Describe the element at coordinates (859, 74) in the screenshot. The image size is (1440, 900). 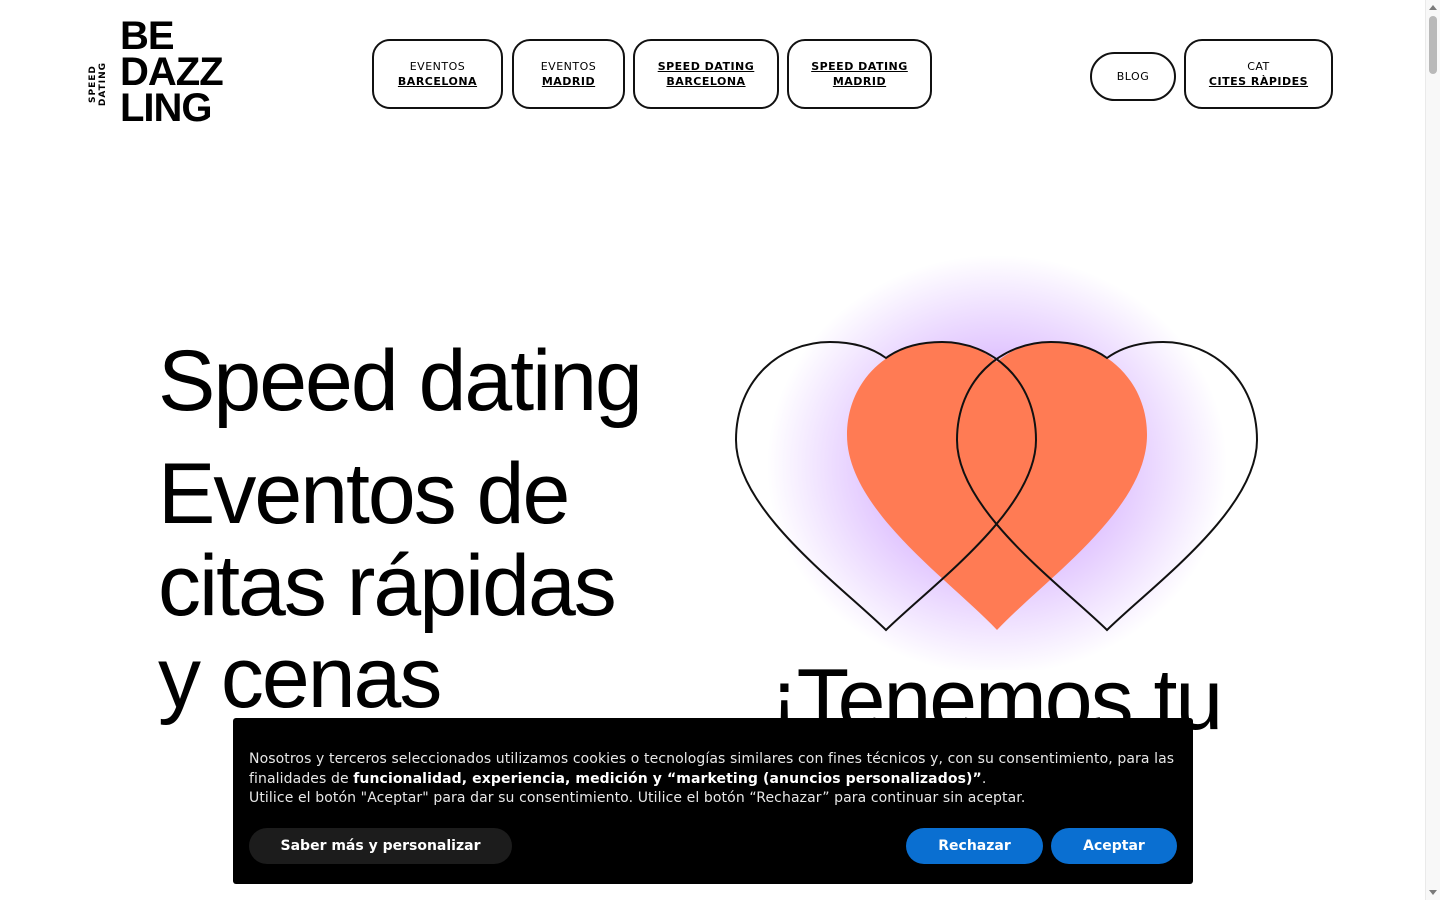
I see `nav-speed-dating-madrid: SPEED DATING MADRID` at that location.